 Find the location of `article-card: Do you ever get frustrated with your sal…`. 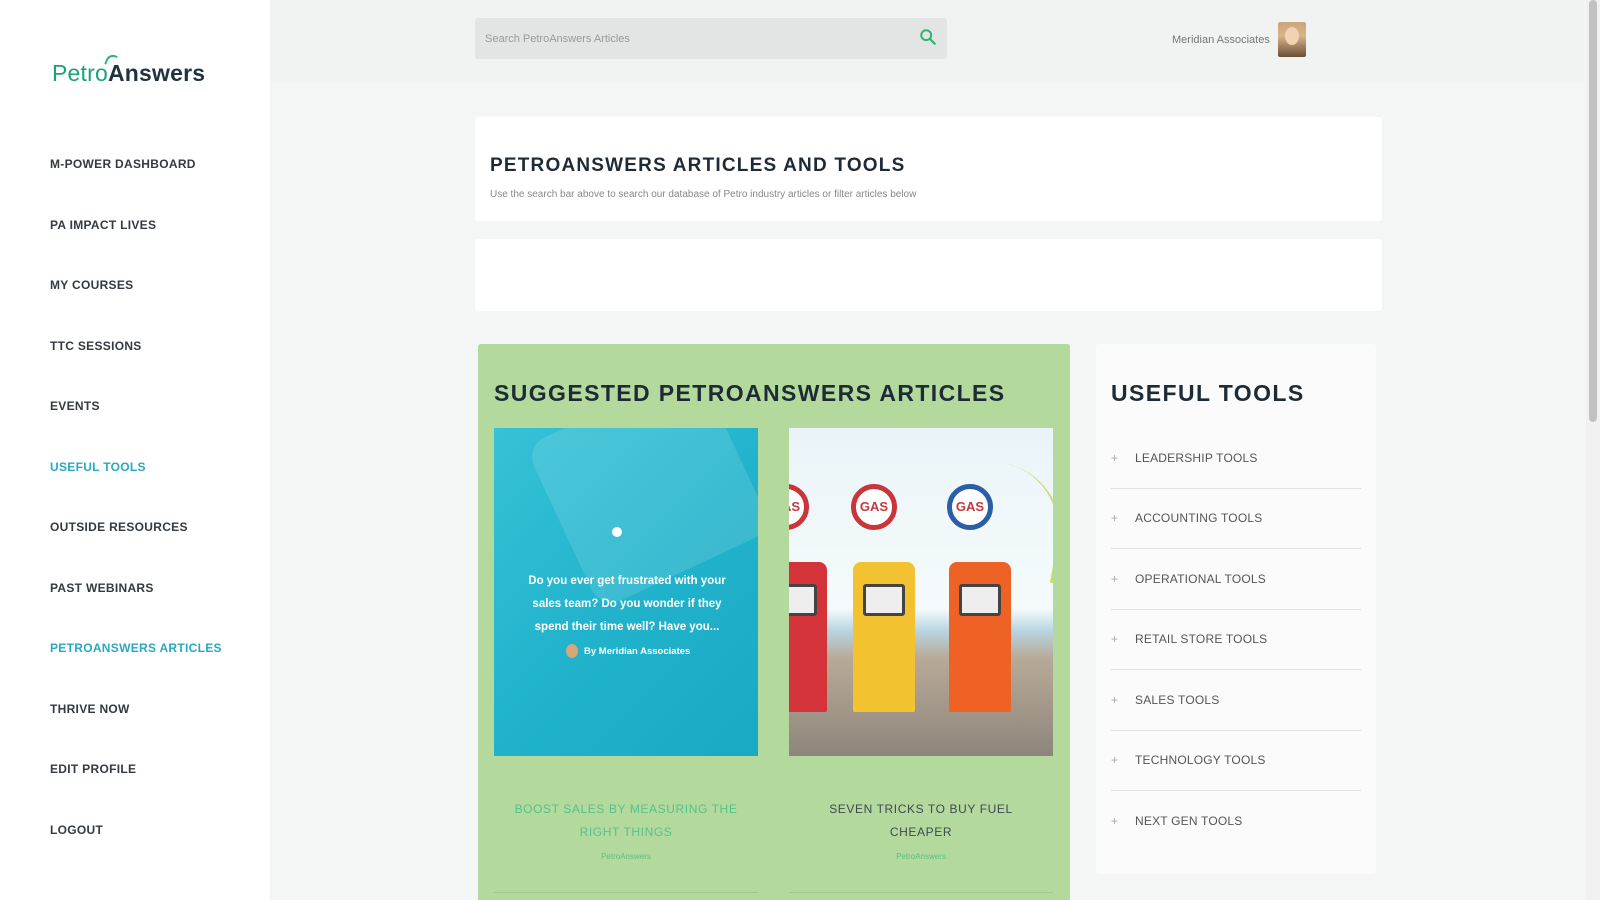

article-card: Do you ever get frustrated with your sal… is located at coordinates (626, 644).